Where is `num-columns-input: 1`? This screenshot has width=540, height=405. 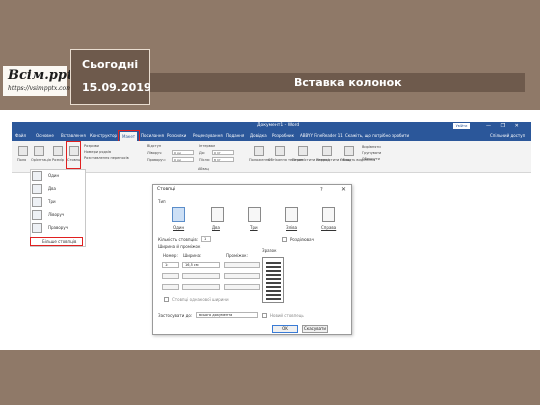
num-columns-input: 1 is located at coordinates (206, 239).